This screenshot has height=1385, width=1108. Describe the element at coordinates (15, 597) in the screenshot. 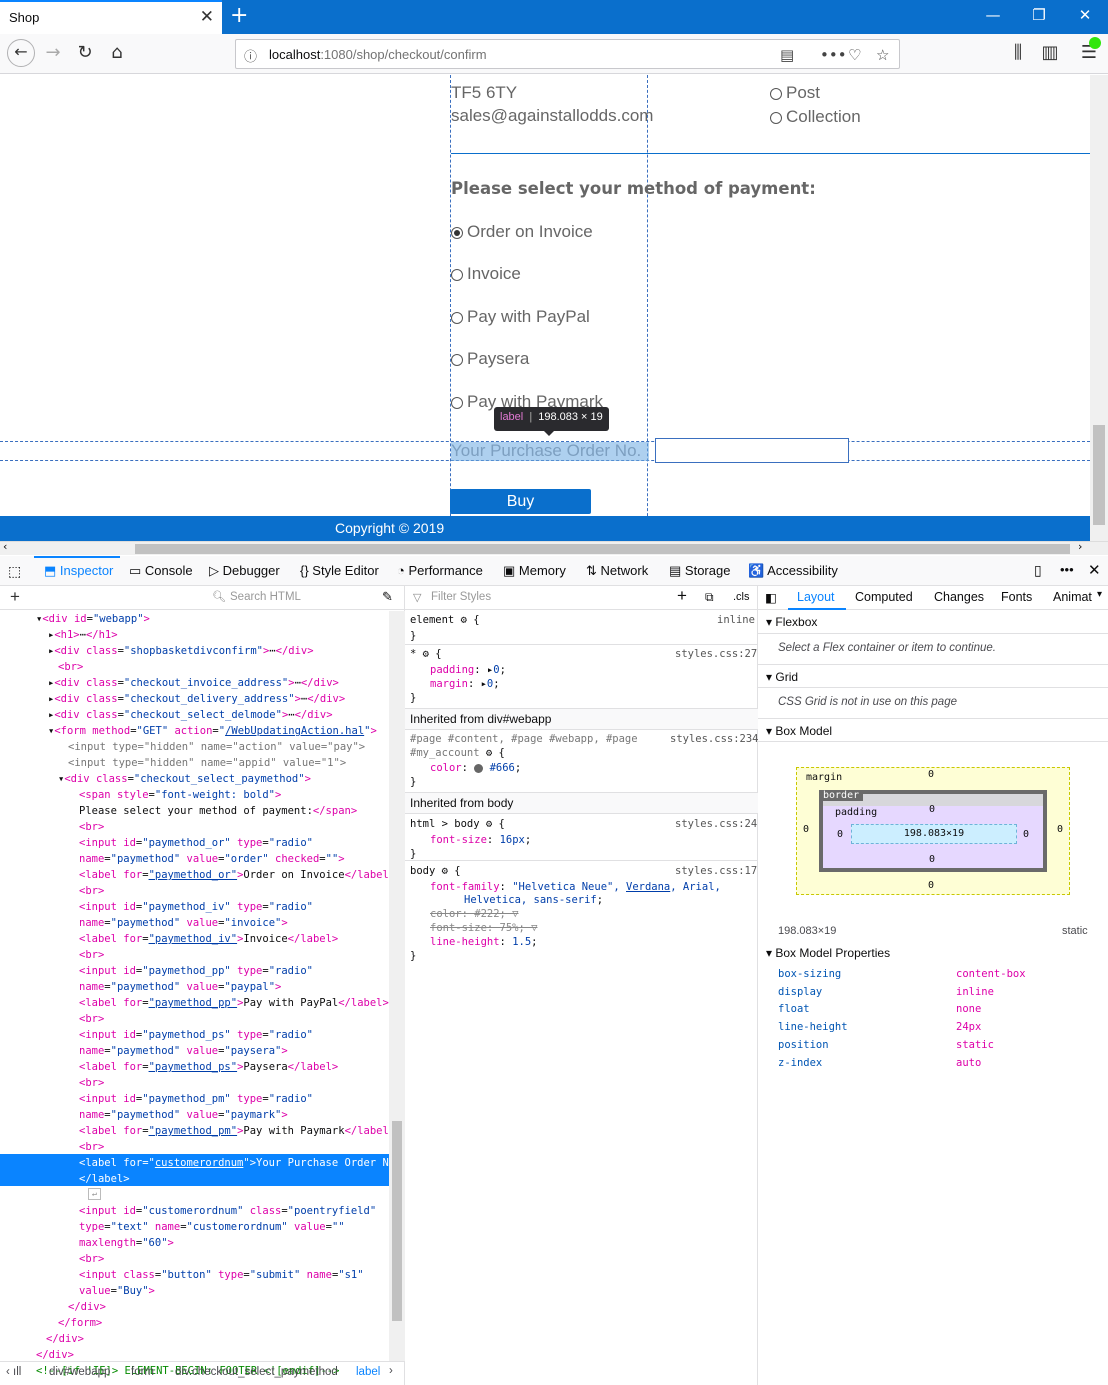

I see `add-node-icon: +` at that location.